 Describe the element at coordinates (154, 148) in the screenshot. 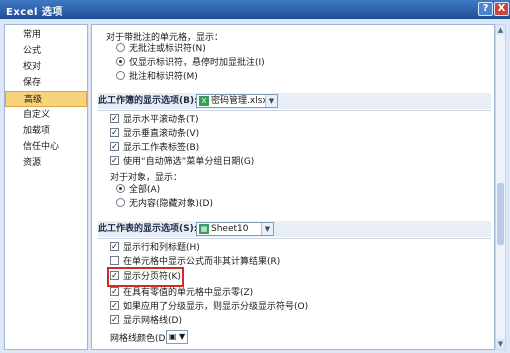

I see `show-sheet-tabs-checkbox: ✓ 显示工作表标签(B)` at that location.